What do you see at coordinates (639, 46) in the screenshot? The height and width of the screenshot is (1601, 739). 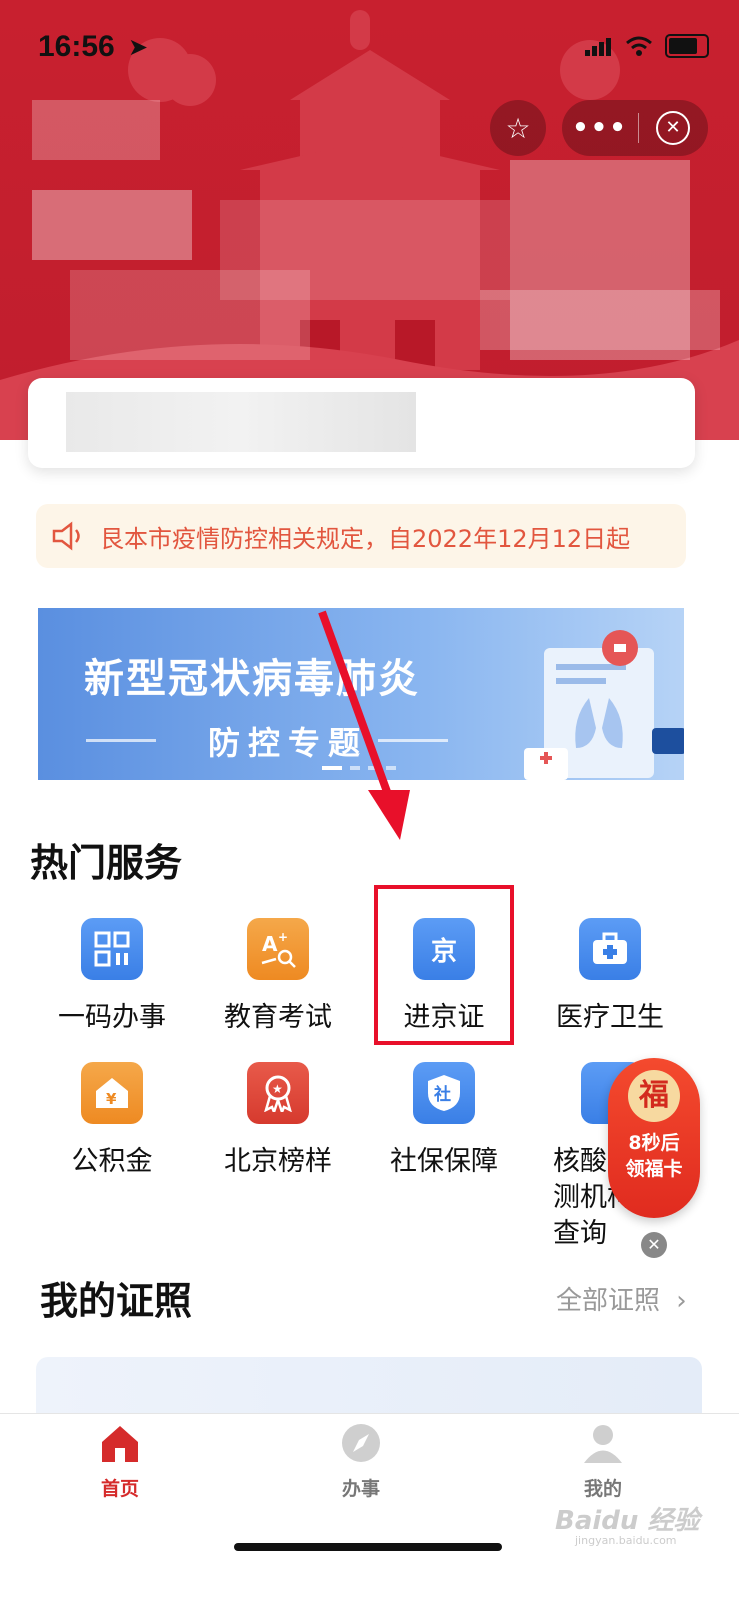 I see `wifi-icon` at bounding box center [639, 46].